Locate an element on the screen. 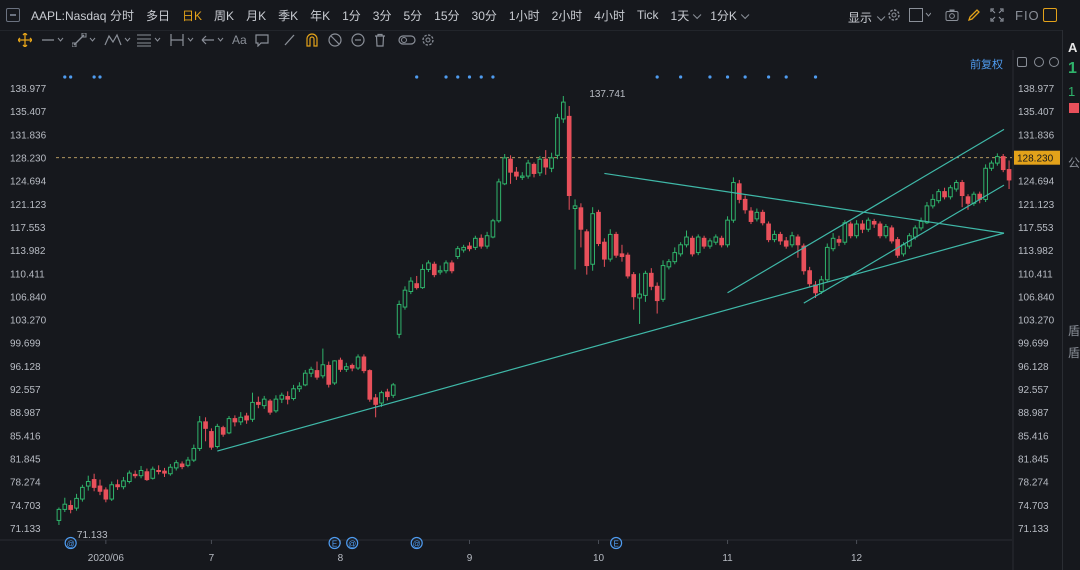  pattern-tool-icon is located at coordinates (119, 40).